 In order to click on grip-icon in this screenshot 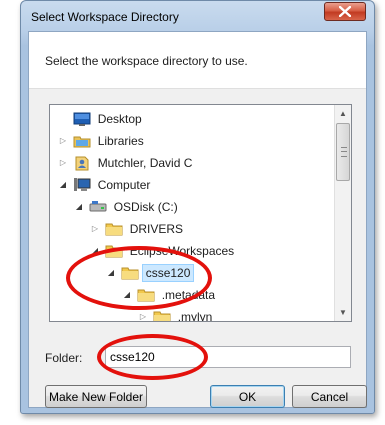, I will do `click(344, 152)`.